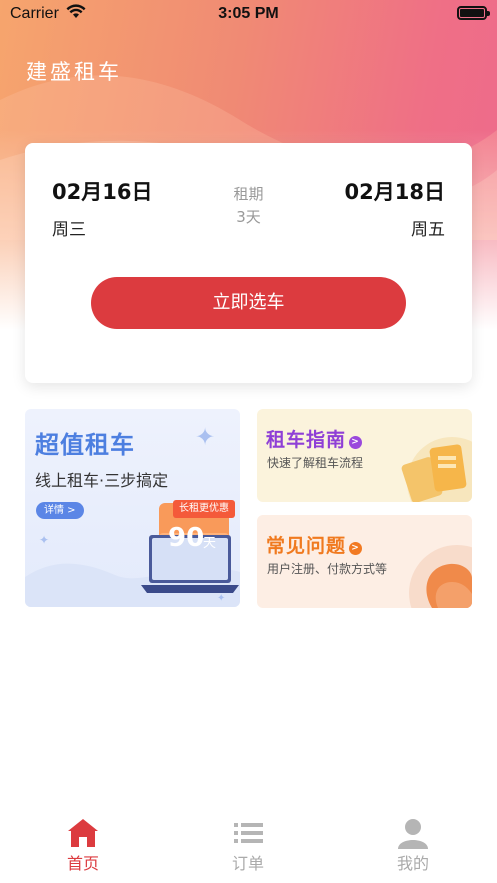 This screenshot has width=497, height=883. What do you see at coordinates (132, 508) in the screenshot?
I see `promo-card: 超值租车 线上租车·三步搞定 详情 > ✦ ✦ ✦ 长租更优惠 90 天` at bounding box center [132, 508].